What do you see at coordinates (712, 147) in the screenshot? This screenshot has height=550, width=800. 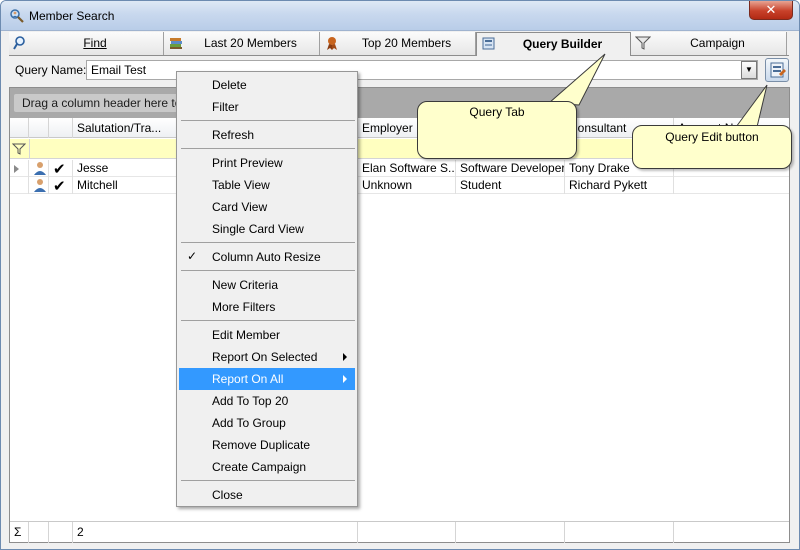 I see `callout-query-edit: Query Edit button` at bounding box center [712, 147].